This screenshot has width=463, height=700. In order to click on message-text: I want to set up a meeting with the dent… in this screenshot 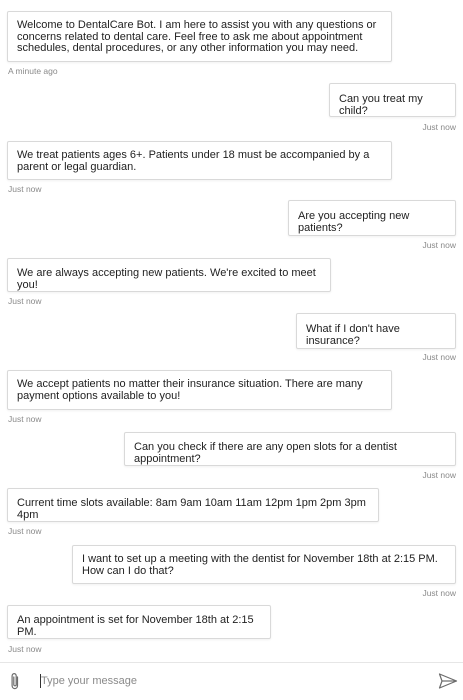, I will do `click(260, 565)`.